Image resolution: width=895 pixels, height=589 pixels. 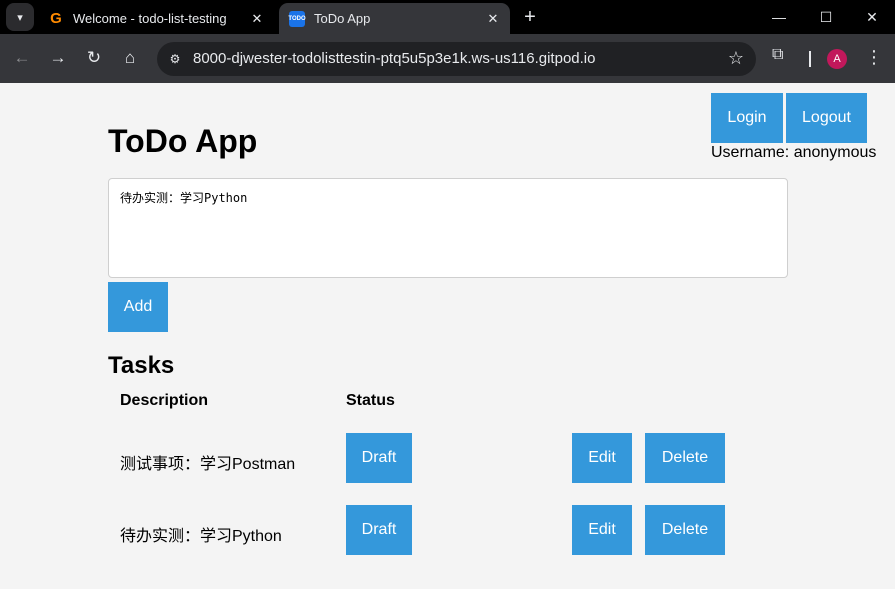 What do you see at coordinates (150, 18) in the screenshot?
I see `tab-title: Welcome - todo-list-testing` at bounding box center [150, 18].